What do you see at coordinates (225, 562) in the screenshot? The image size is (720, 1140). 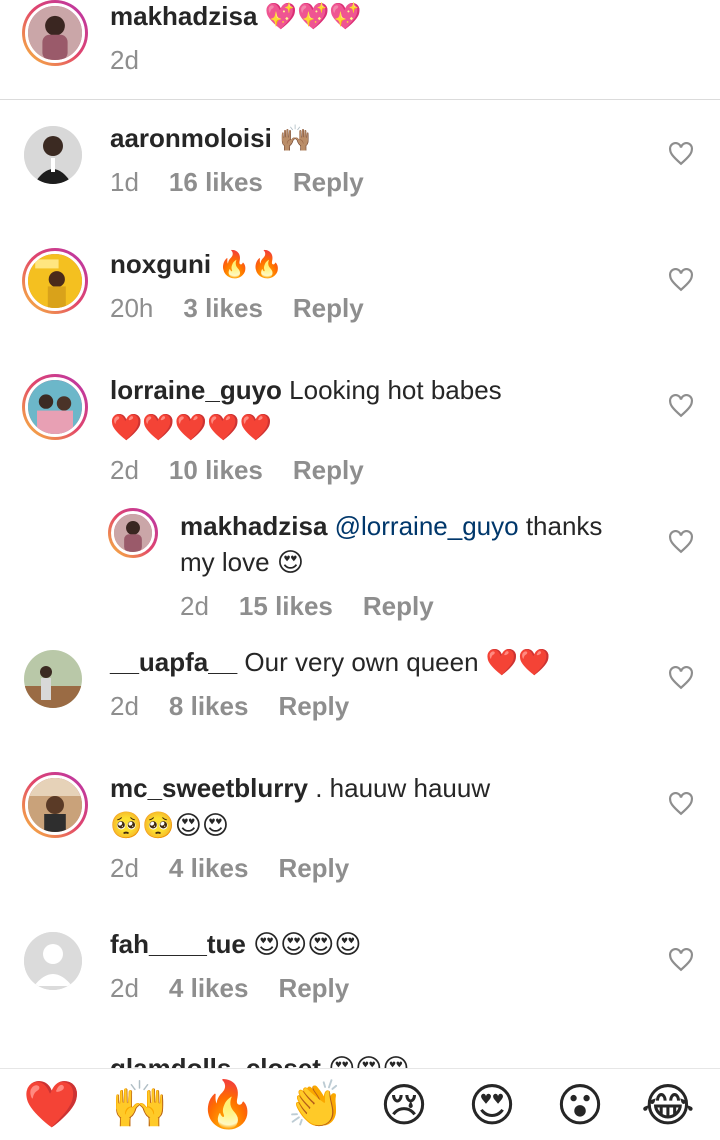 I see `comment-body-line2: my love` at bounding box center [225, 562].